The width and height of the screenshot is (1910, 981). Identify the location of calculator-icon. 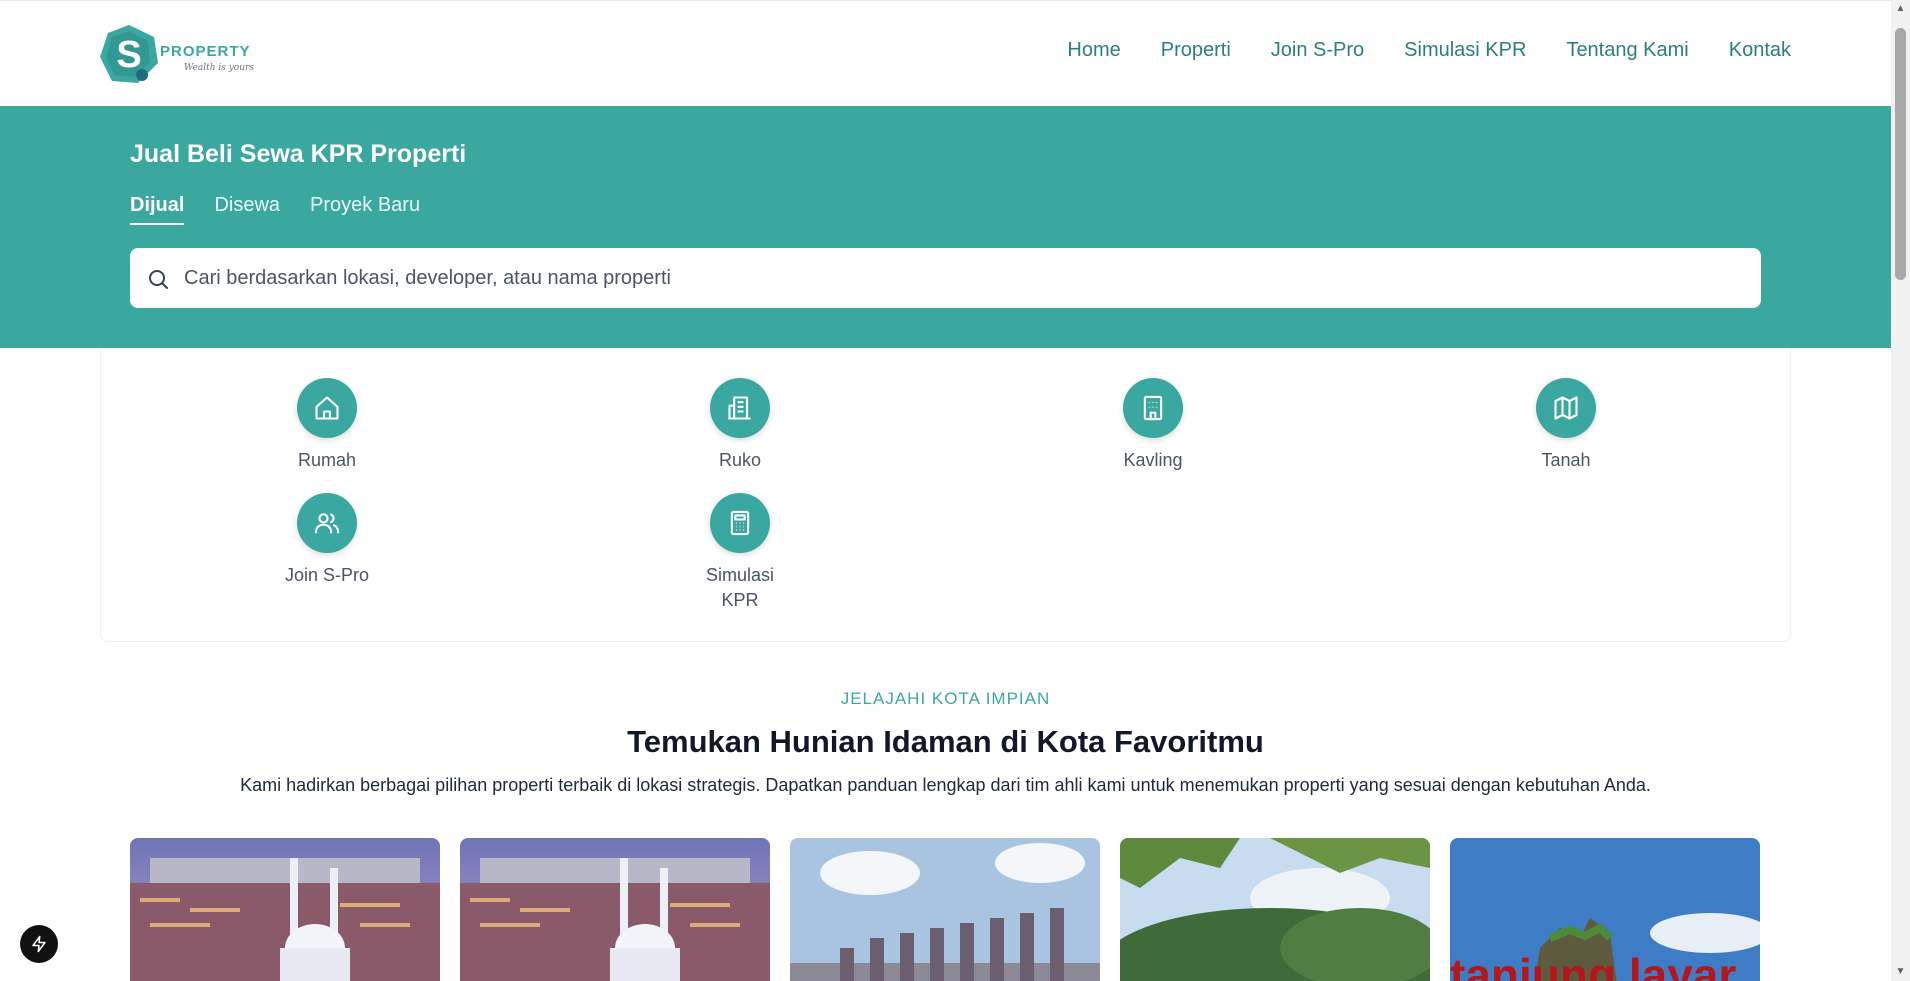
(740, 523).